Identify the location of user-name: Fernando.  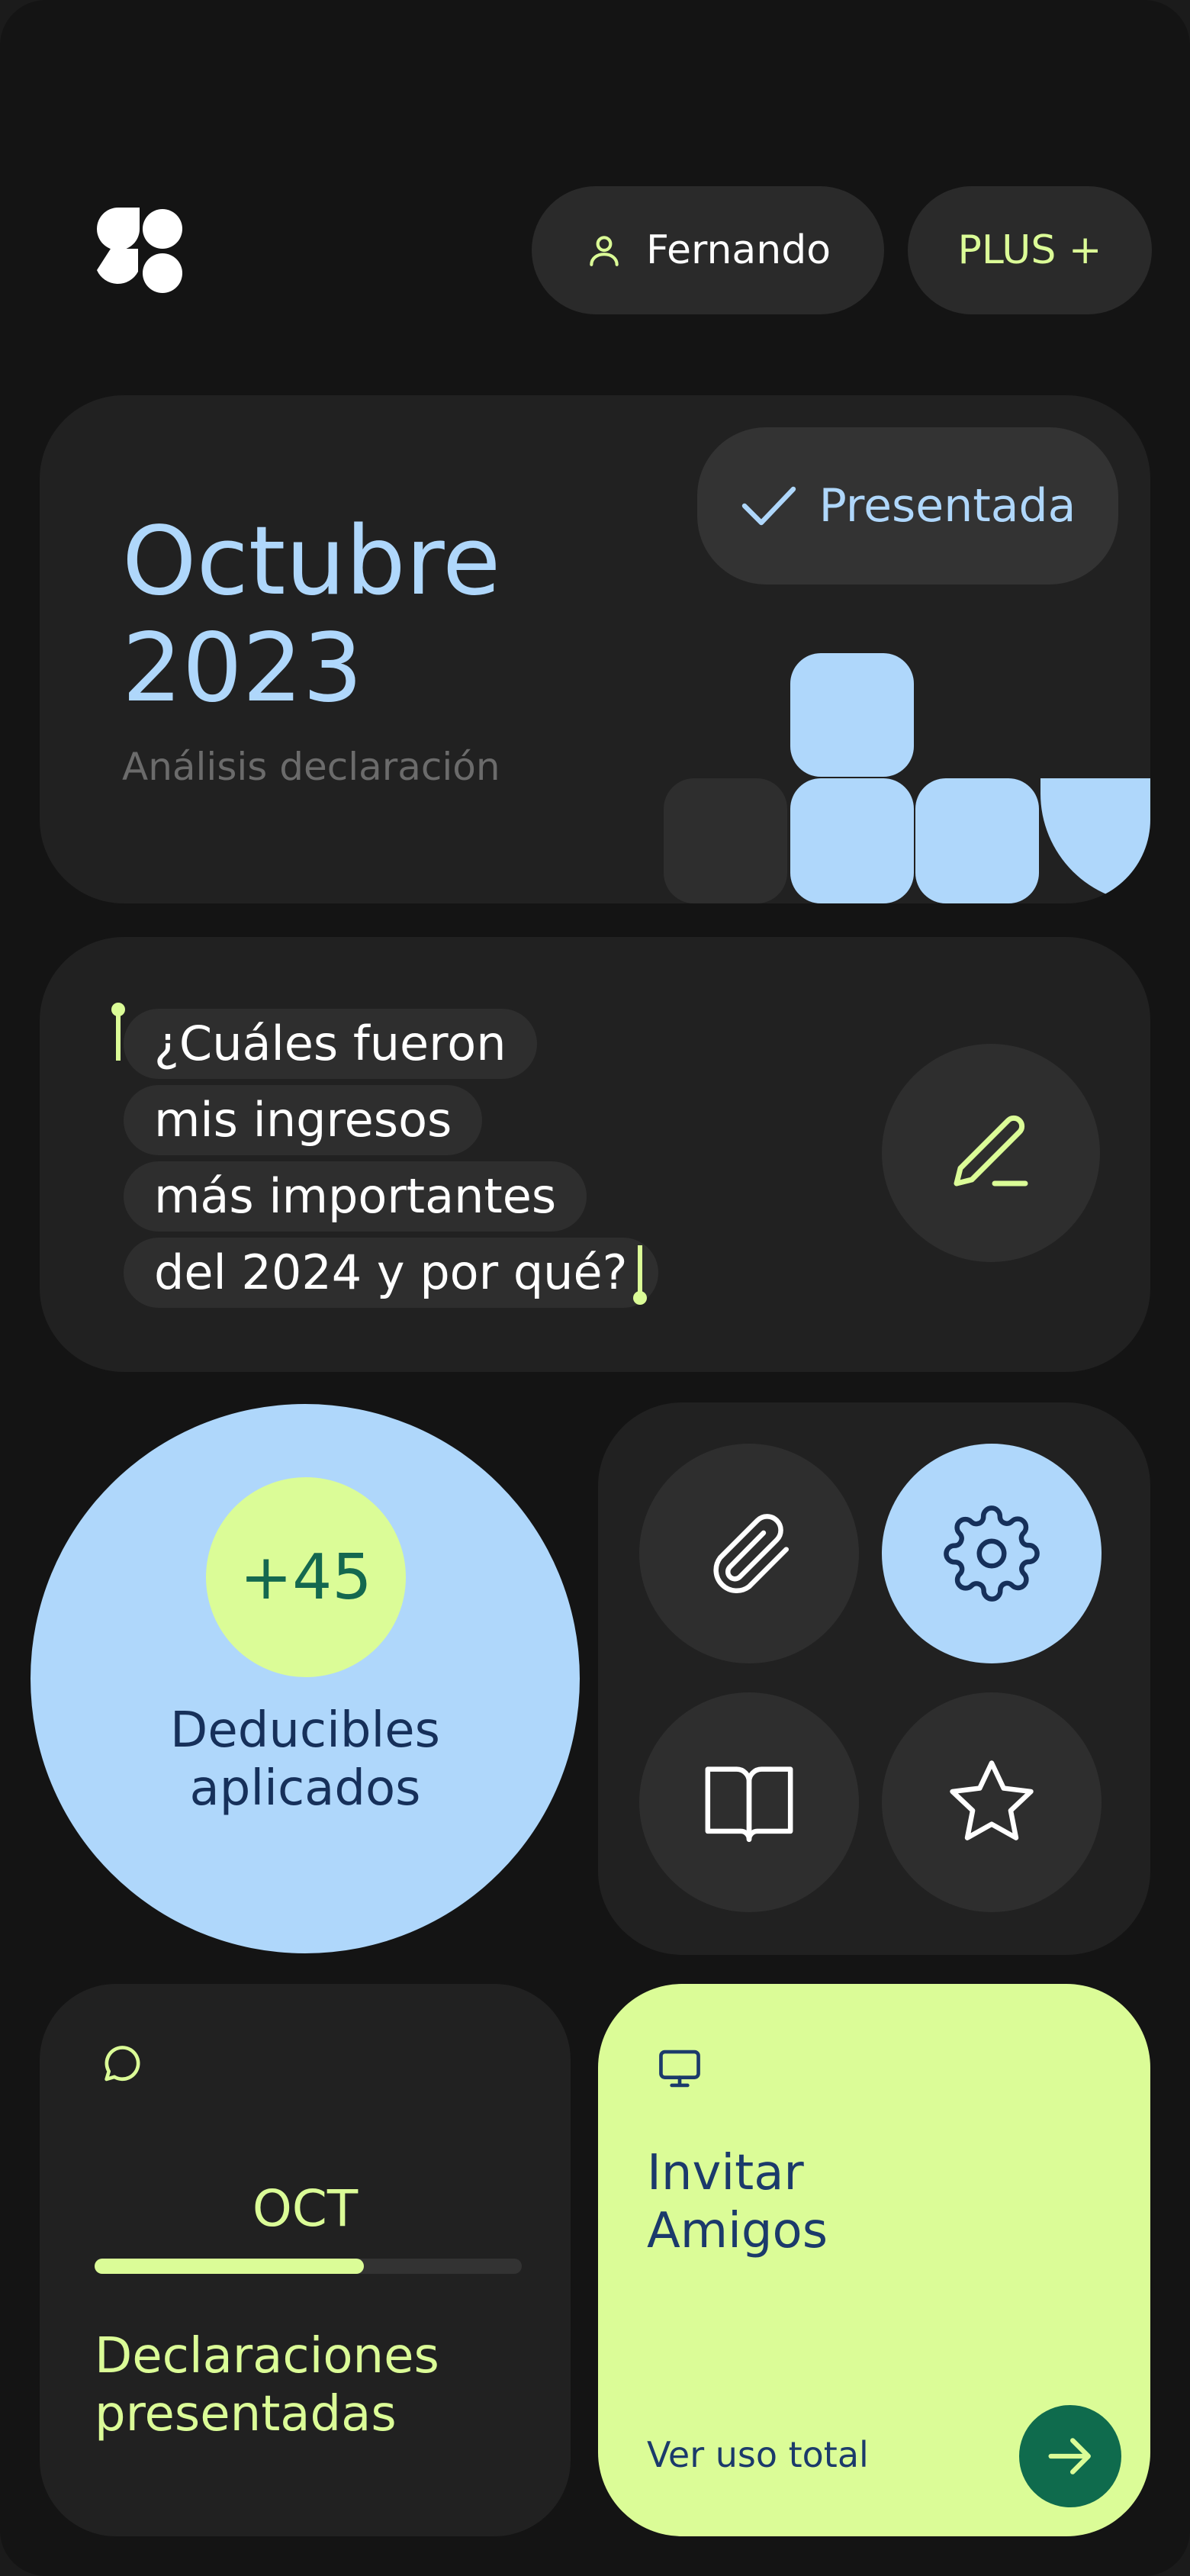
(738, 250).